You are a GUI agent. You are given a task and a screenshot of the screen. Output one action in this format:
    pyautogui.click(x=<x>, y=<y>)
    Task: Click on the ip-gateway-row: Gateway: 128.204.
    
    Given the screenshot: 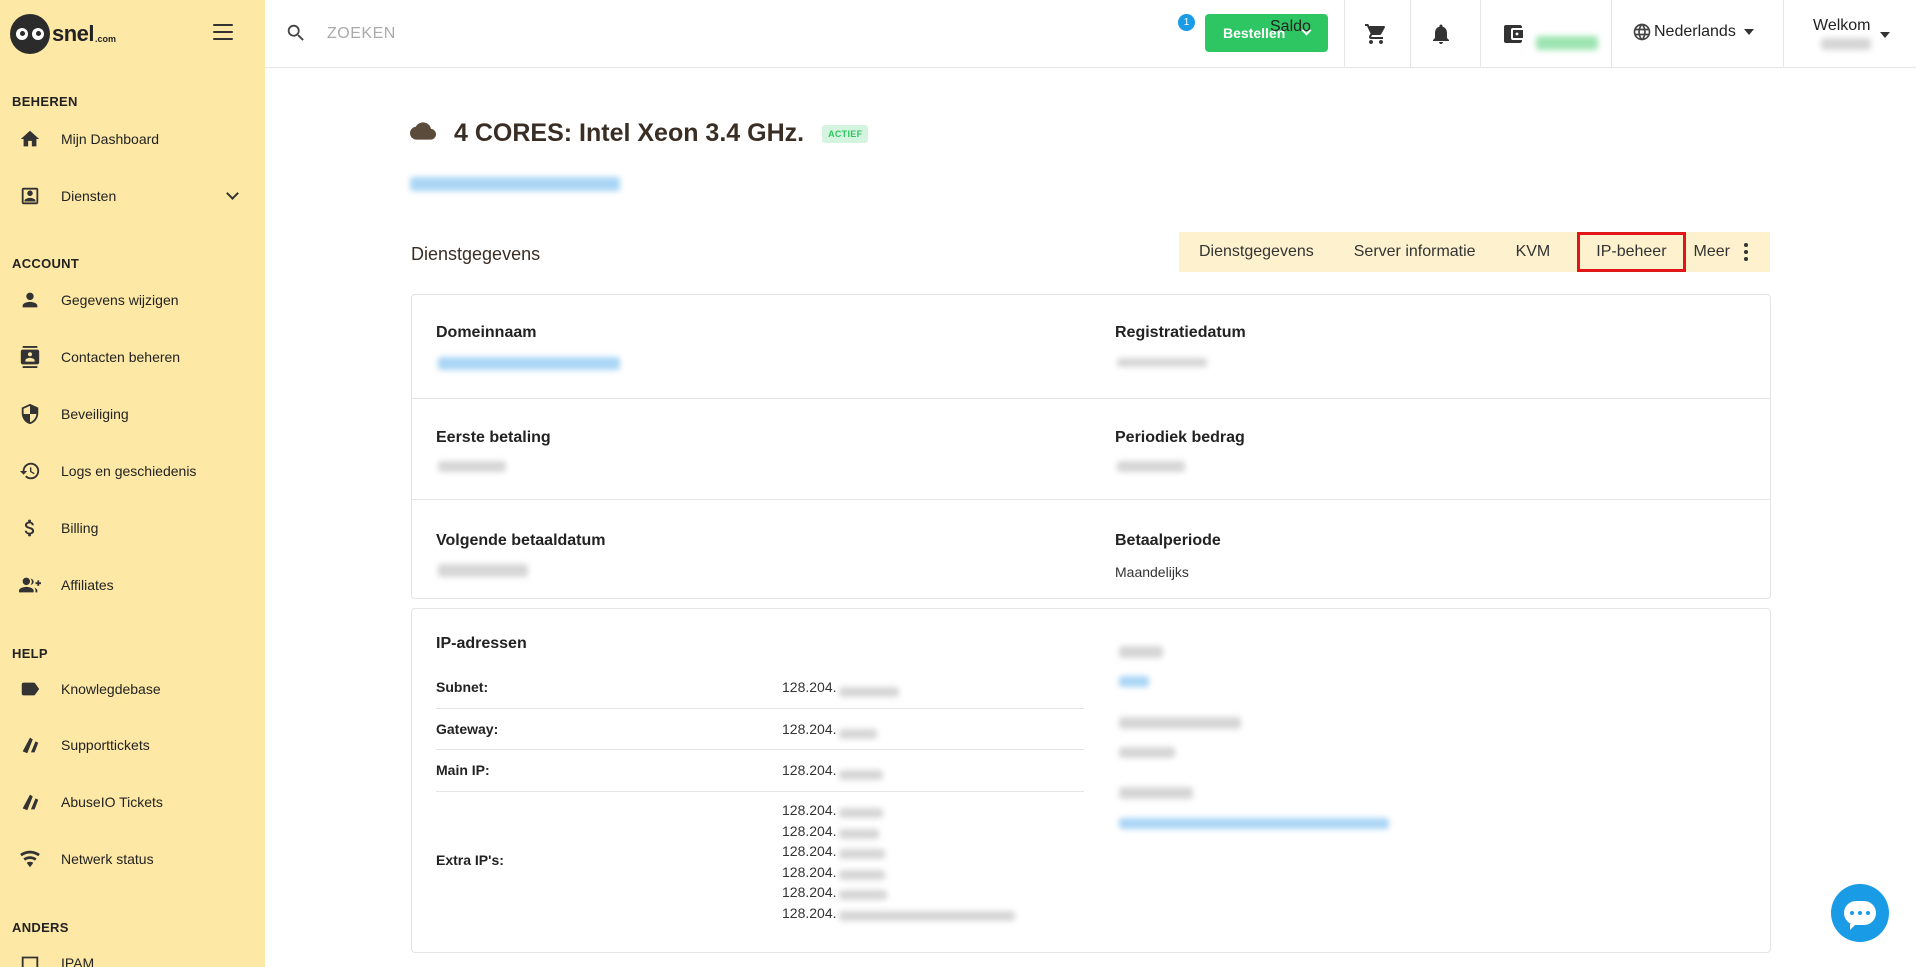 What is the action you would take?
    pyautogui.click(x=760, y=729)
    